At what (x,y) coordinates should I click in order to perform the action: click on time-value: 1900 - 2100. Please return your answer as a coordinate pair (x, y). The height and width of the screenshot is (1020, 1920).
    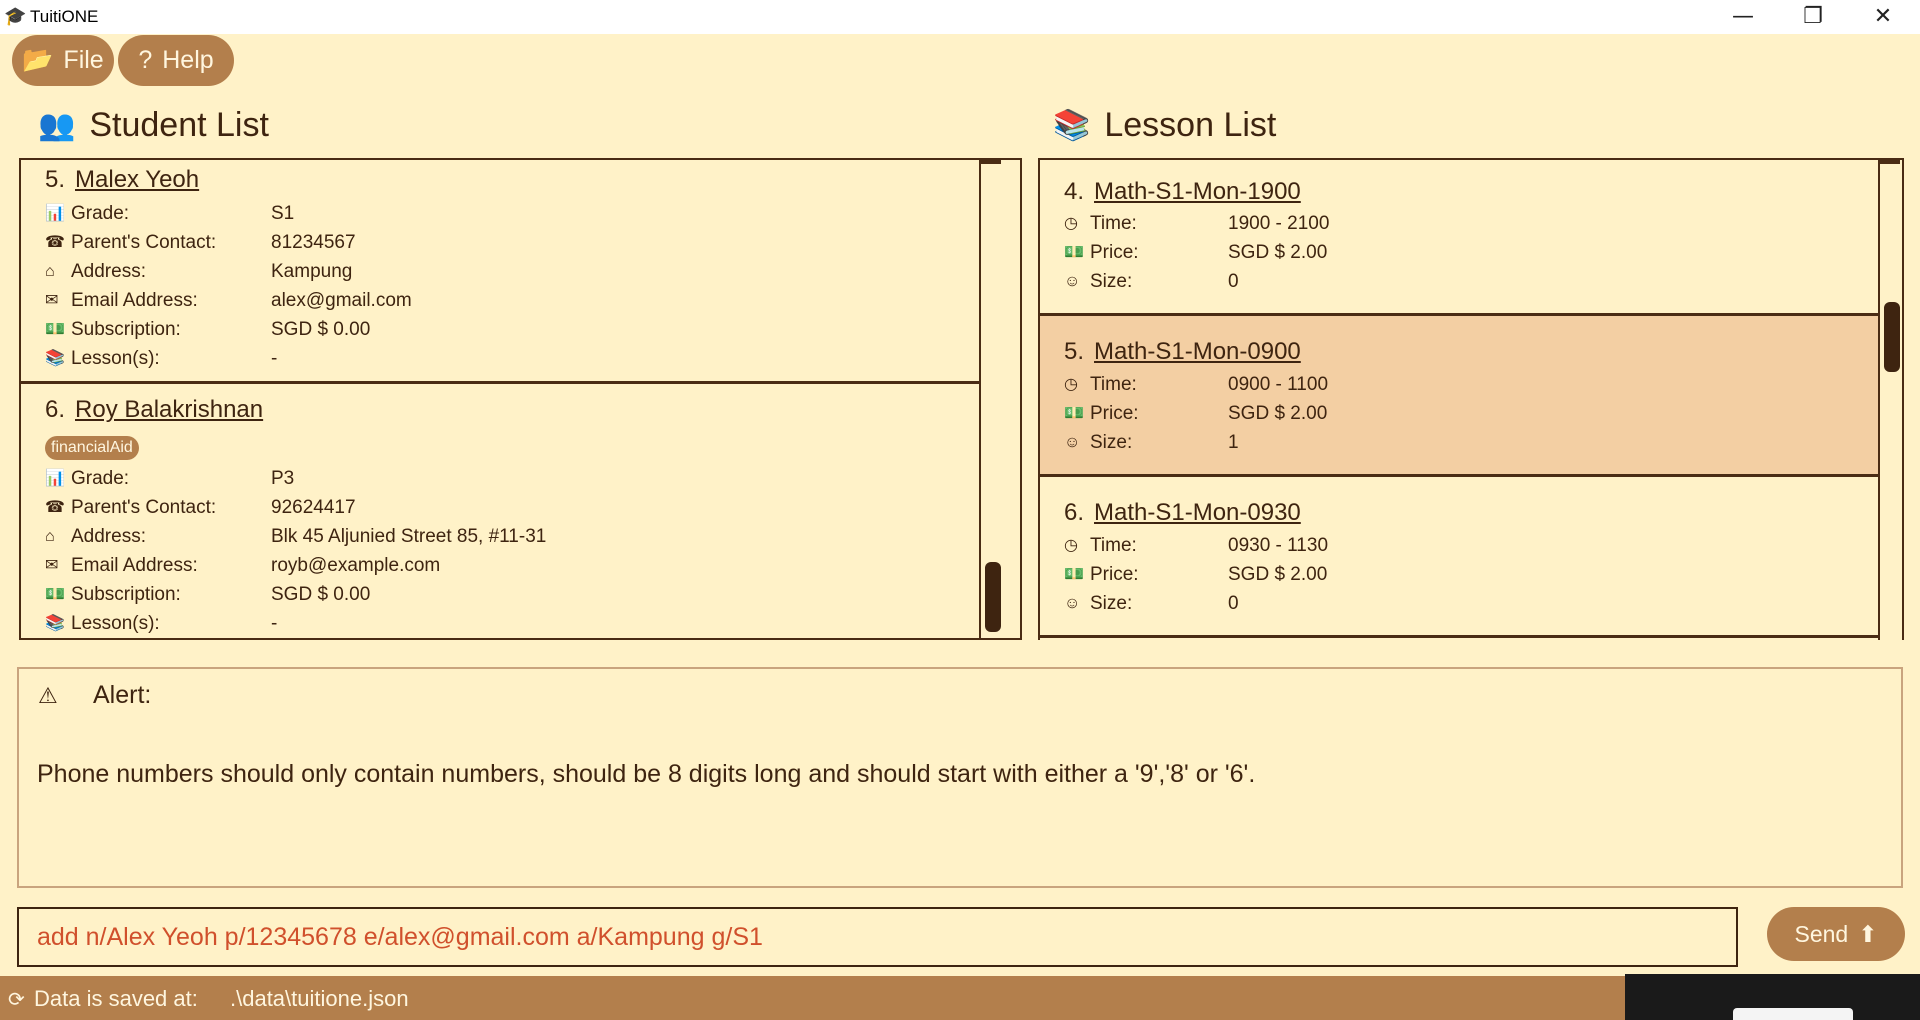
    Looking at the image, I should click on (1279, 223).